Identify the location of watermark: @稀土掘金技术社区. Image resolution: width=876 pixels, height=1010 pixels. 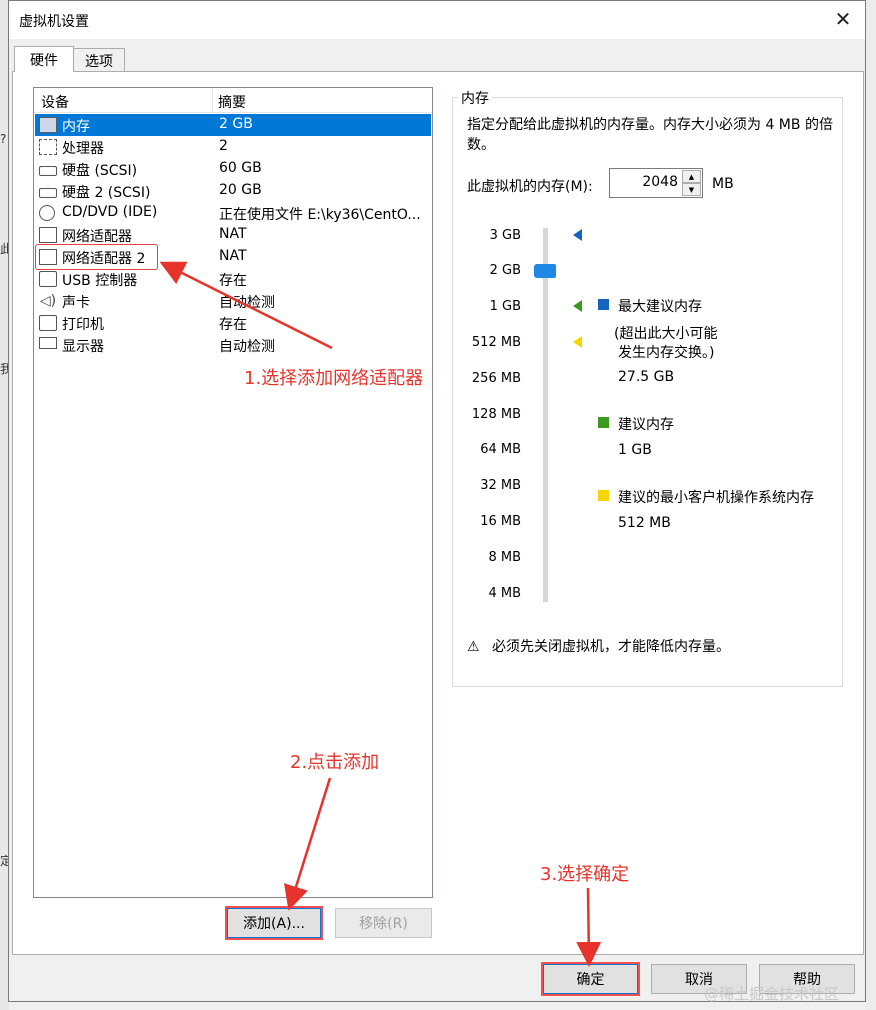
(772, 994).